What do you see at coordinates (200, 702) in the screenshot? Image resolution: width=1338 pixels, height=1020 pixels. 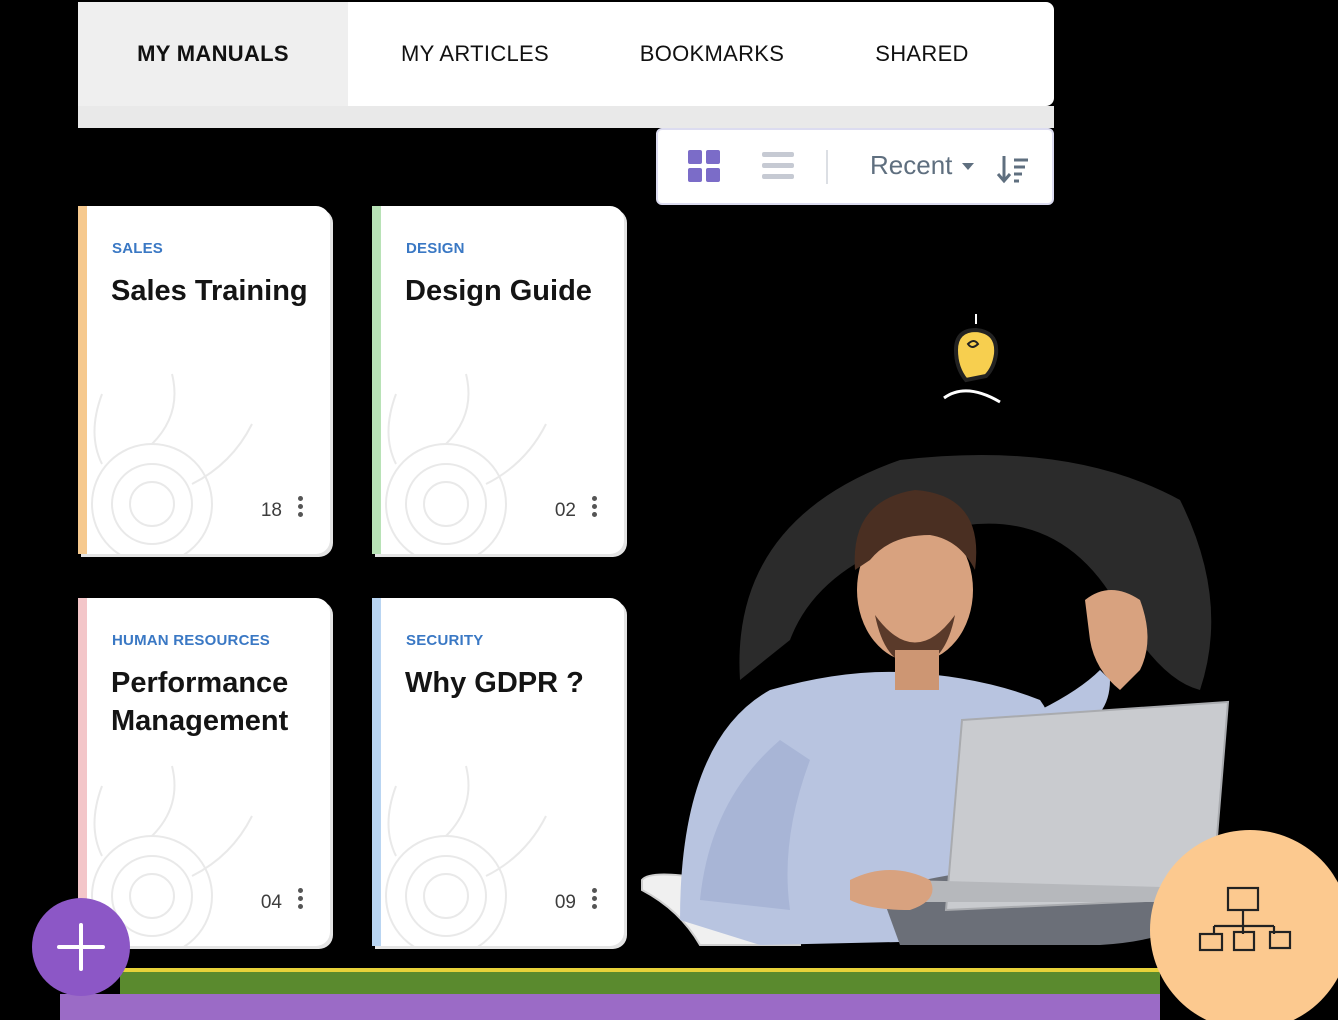 I see `card-title: Performance Management` at bounding box center [200, 702].